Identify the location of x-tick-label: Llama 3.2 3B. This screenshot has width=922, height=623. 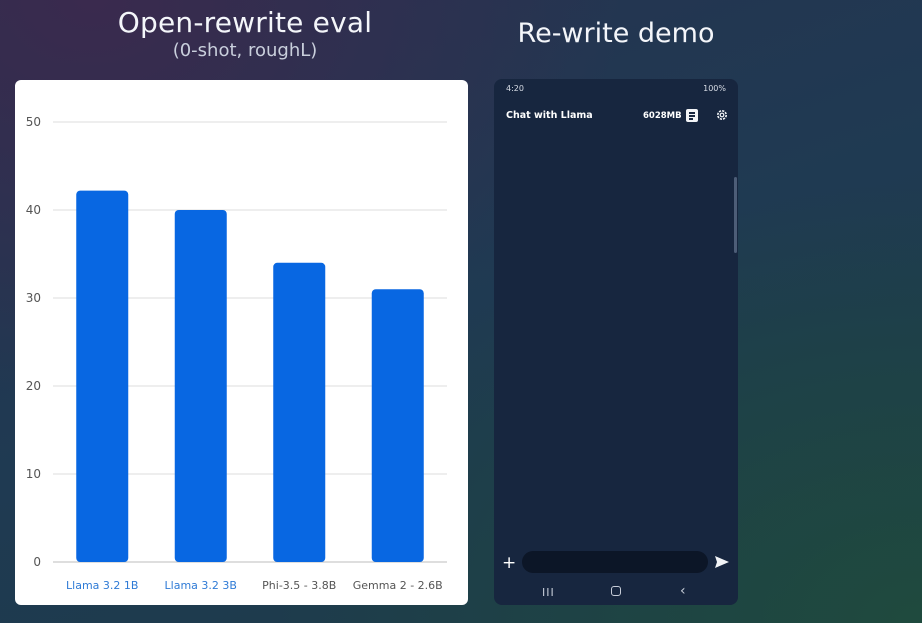
(201, 585).